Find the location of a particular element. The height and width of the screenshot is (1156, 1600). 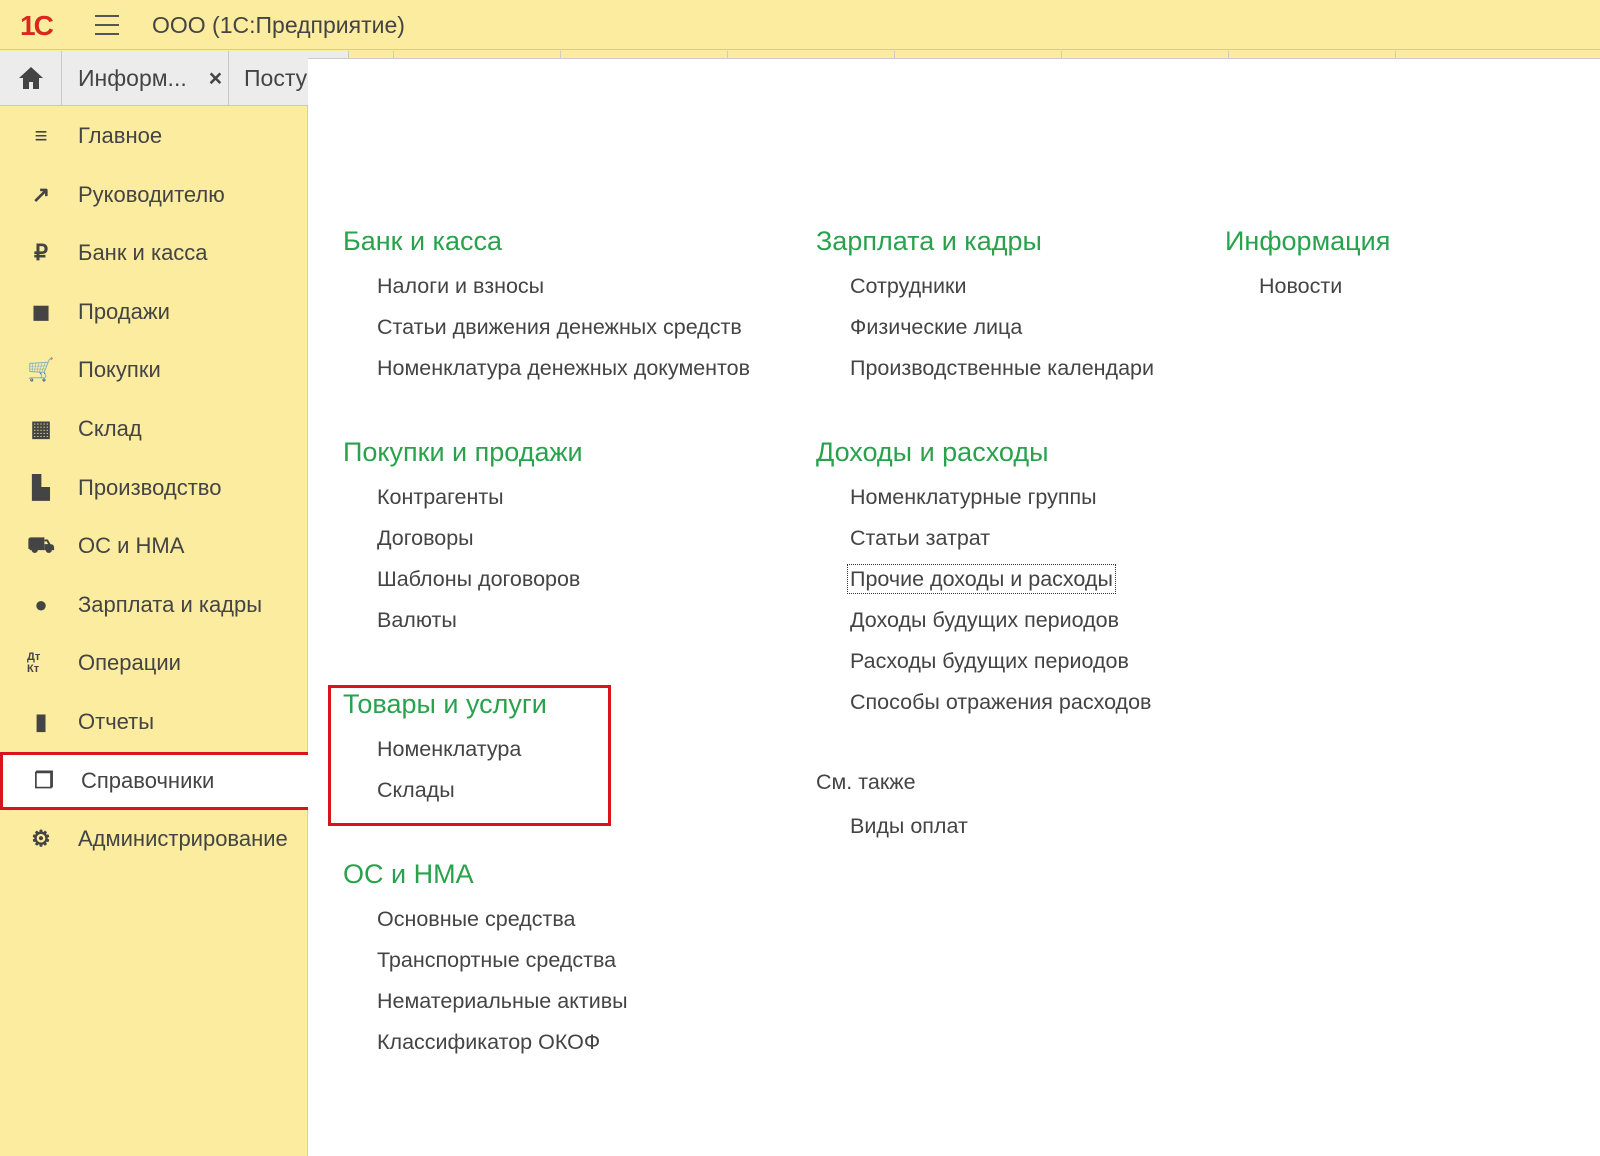

sidebar-item: ≡ Главное is located at coordinates (155, 136).